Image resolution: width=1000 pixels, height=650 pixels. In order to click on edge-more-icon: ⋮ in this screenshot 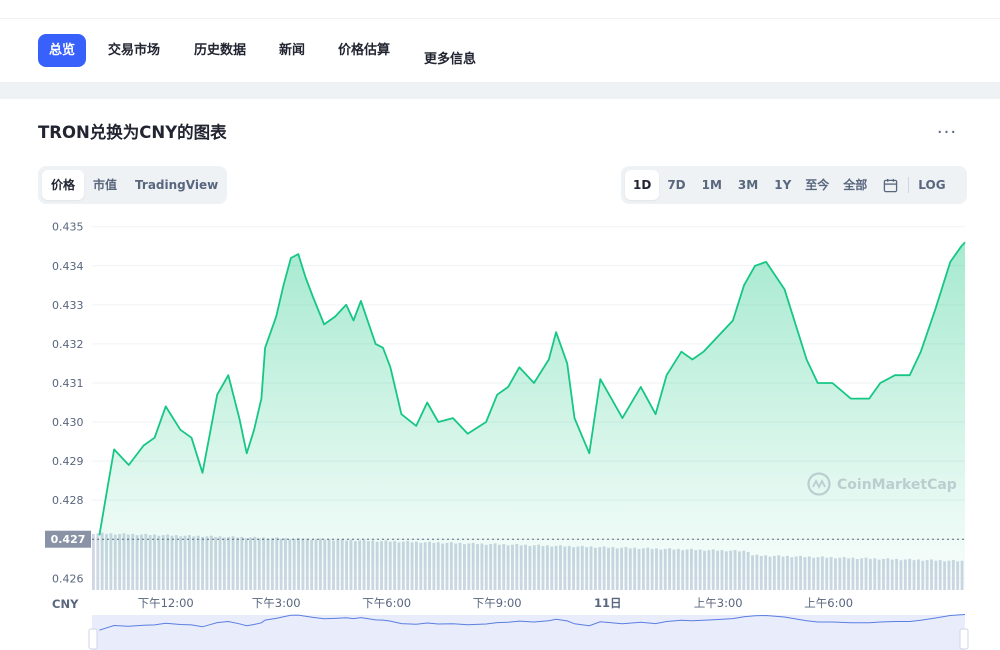, I will do `click(997, 127)`.